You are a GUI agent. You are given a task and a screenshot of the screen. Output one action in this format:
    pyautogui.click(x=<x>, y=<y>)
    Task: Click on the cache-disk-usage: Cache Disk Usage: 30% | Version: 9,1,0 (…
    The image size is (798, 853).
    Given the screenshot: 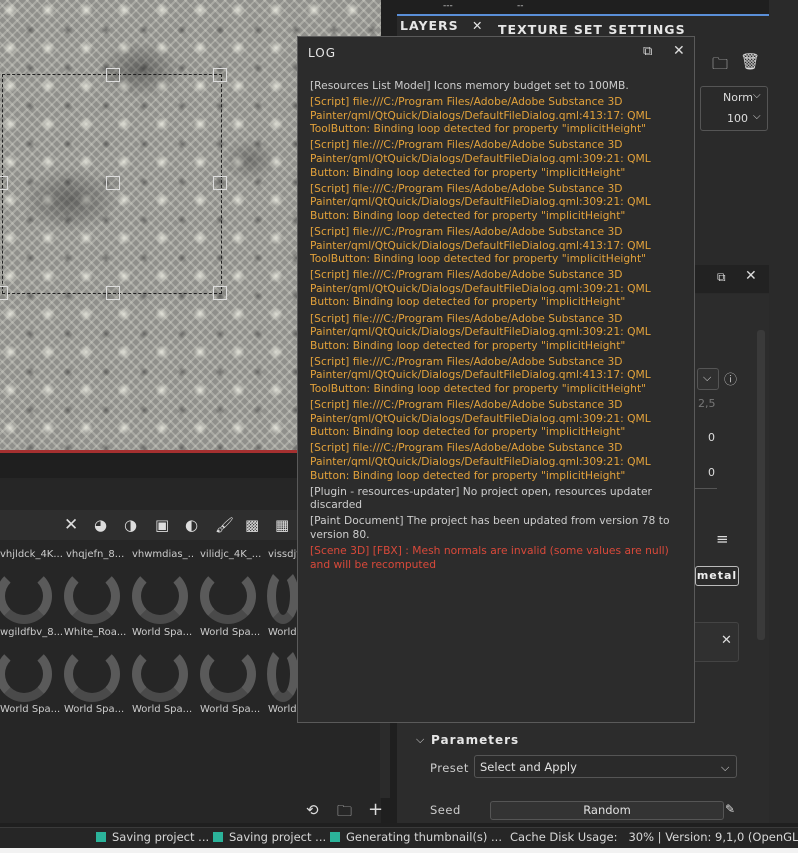 What is the action you would take?
    pyautogui.click(x=654, y=837)
    